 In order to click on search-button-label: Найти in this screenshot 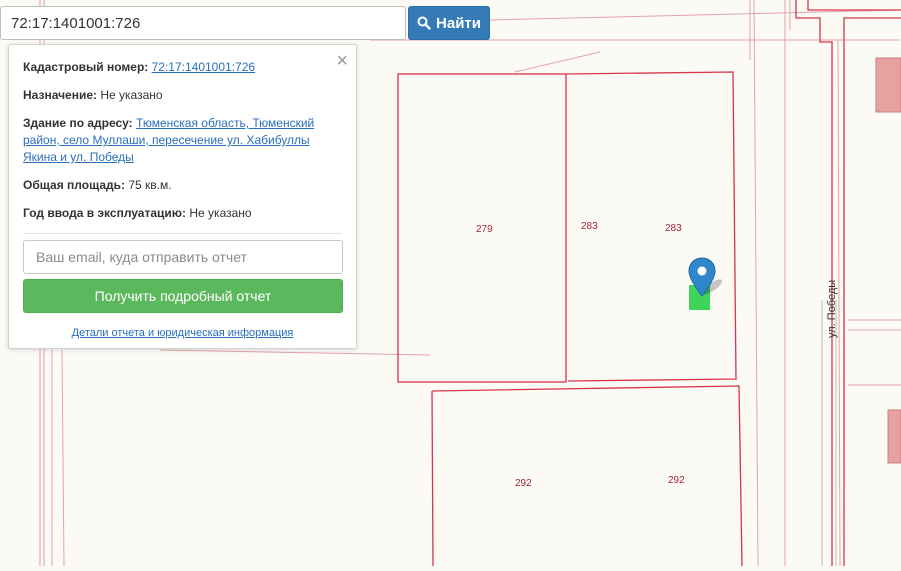, I will do `click(458, 23)`.